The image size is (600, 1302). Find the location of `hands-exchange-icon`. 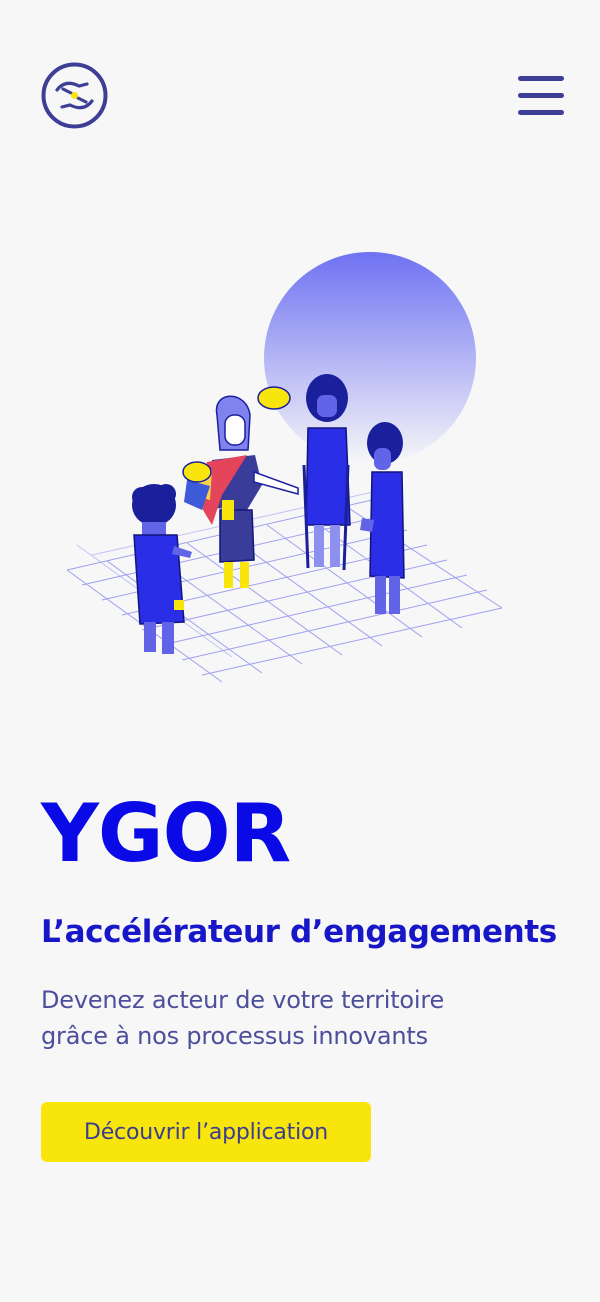

hands-exchange-icon is located at coordinates (74, 95).